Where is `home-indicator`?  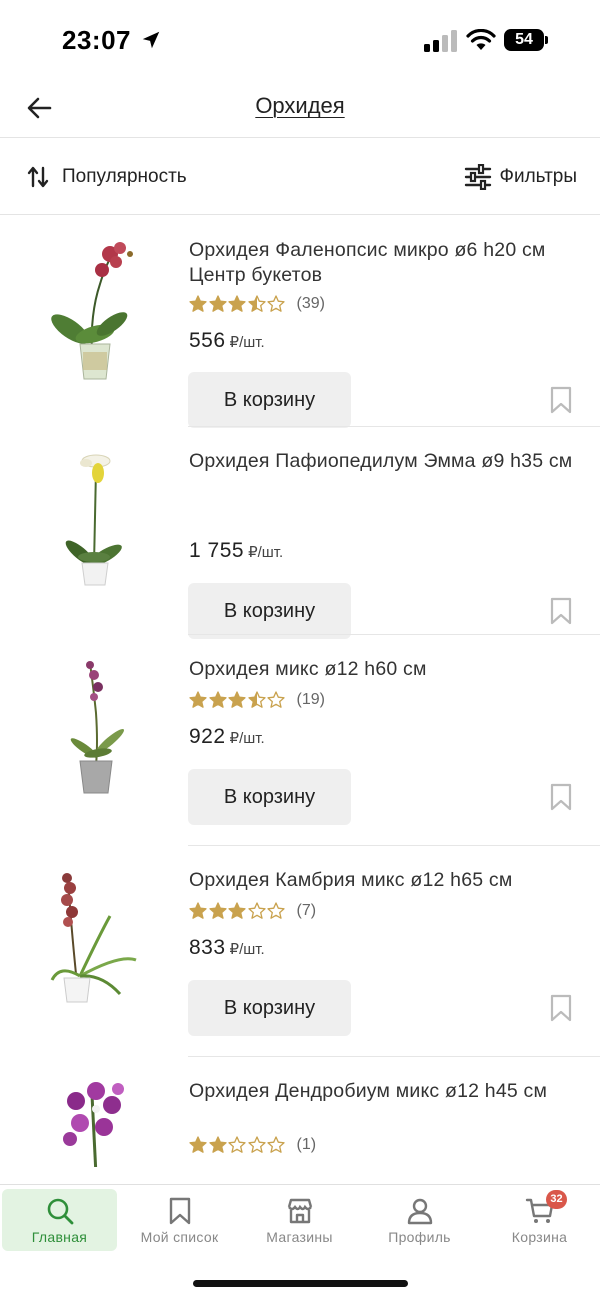 home-indicator is located at coordinates (300, 1283).